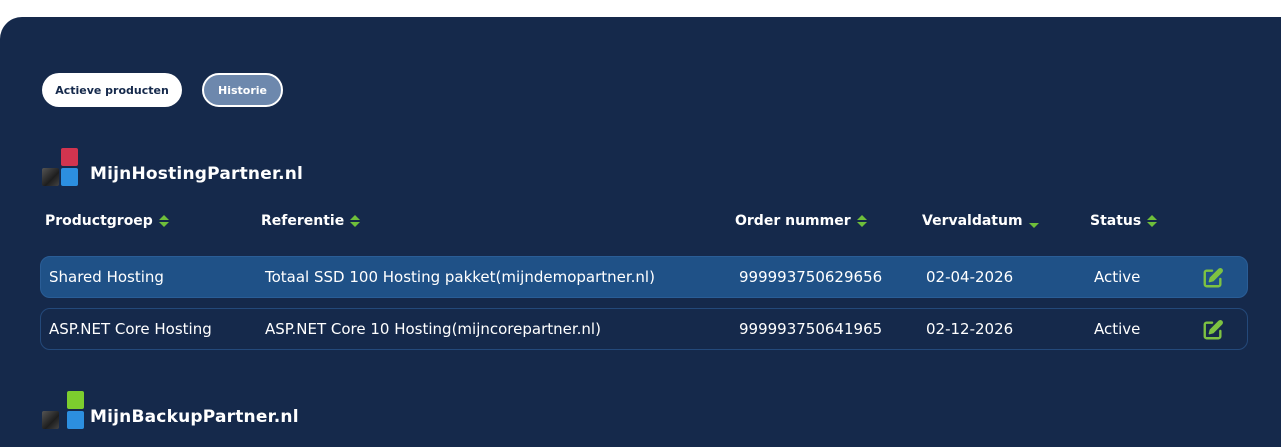 The width and height of the screenshot is (1281, 447). What do you see at coordinates (970, 277) in the screenshot?
I see `cell-vervaldatum: 02-04-2026` at bounding box center [970, 277].